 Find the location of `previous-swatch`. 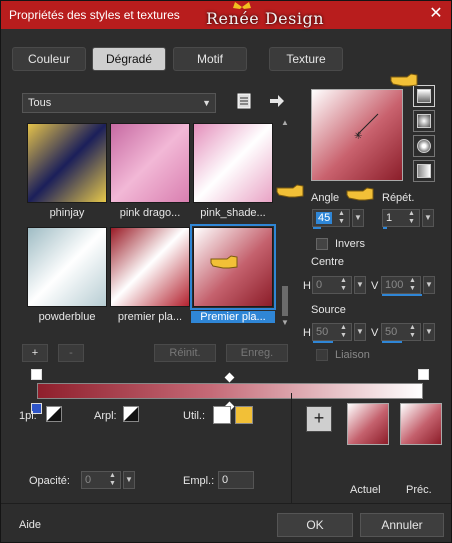

previous-swatch is located at coordinates (421, 424).